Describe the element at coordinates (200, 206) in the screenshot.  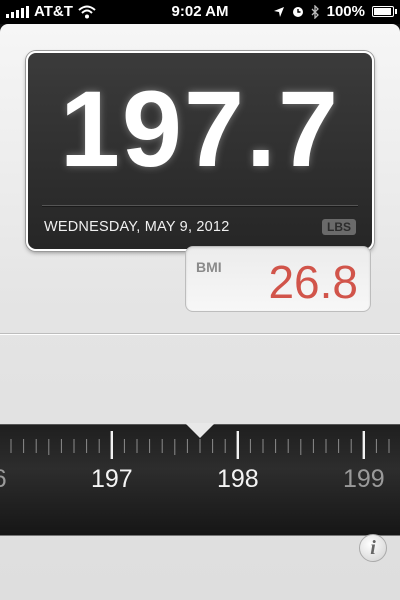
I see `display-divider` at that location.